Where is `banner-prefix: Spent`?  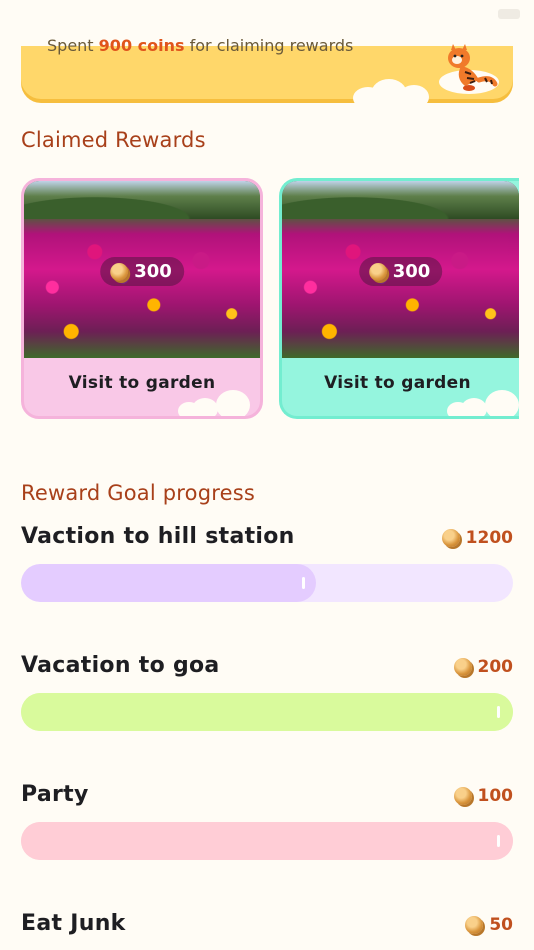
banner-prefix: Spent is located at coordinates (70, 45).